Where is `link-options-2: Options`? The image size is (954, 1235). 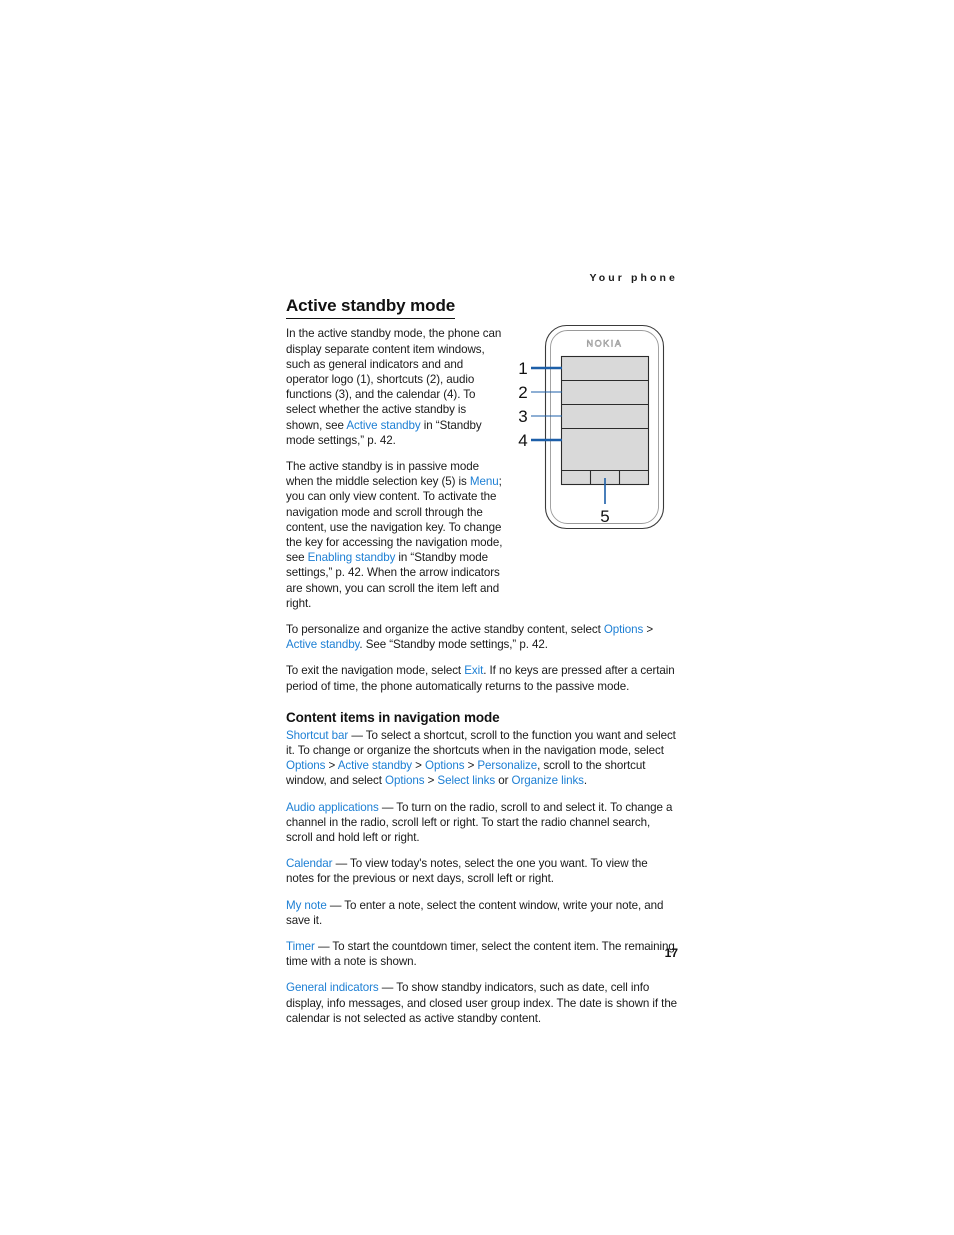 link-options-2: Options is located at coordinates (305, 765).